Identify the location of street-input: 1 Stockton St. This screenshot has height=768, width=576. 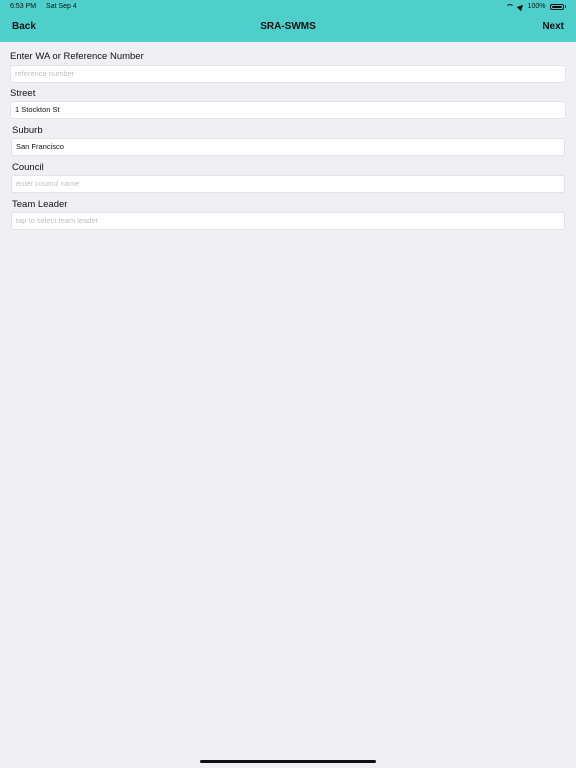
(288, 110).